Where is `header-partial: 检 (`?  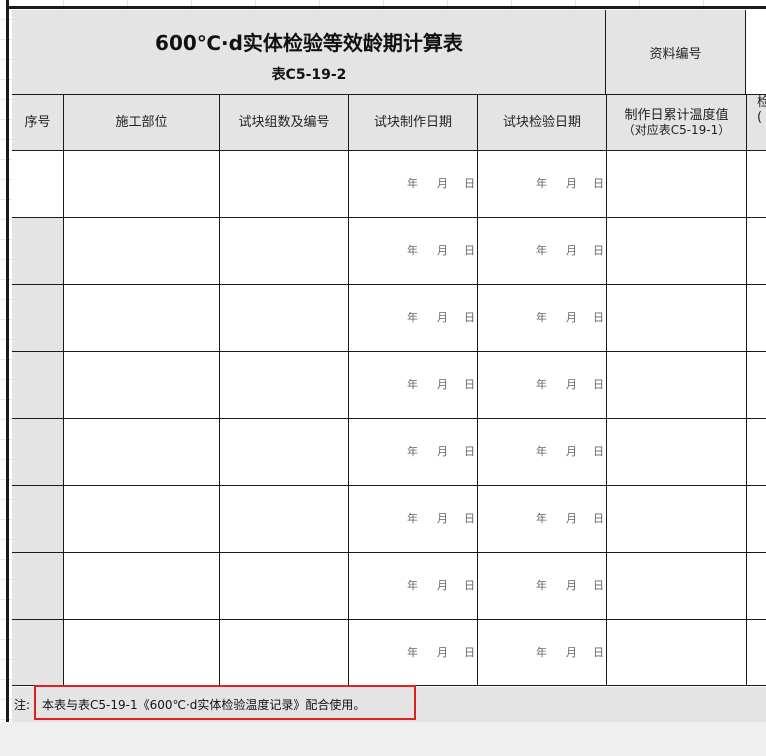 header-partial: 检 ( is located at coordinates (756, 123).